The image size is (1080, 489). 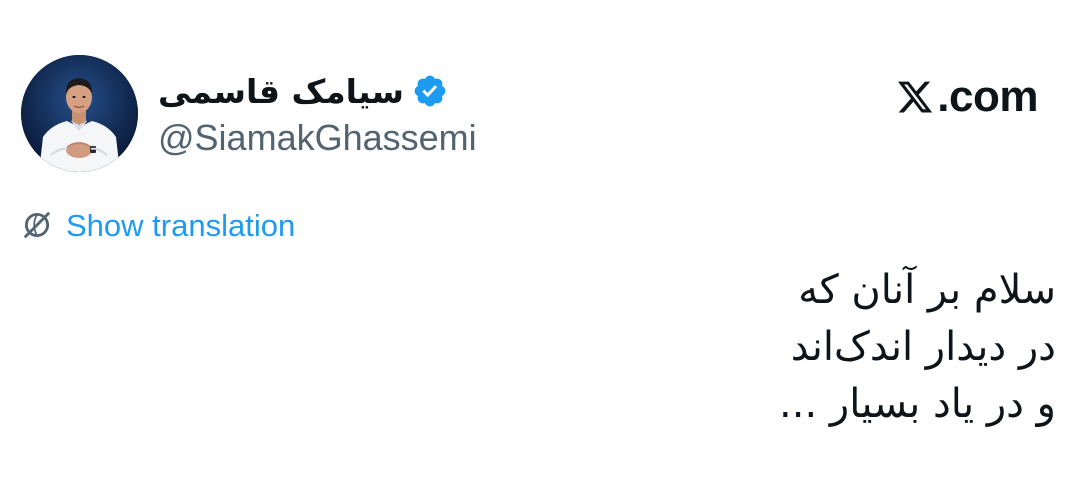 I want to click on author-name-row: سیامک قاسمی, so click(x=303, y=91).